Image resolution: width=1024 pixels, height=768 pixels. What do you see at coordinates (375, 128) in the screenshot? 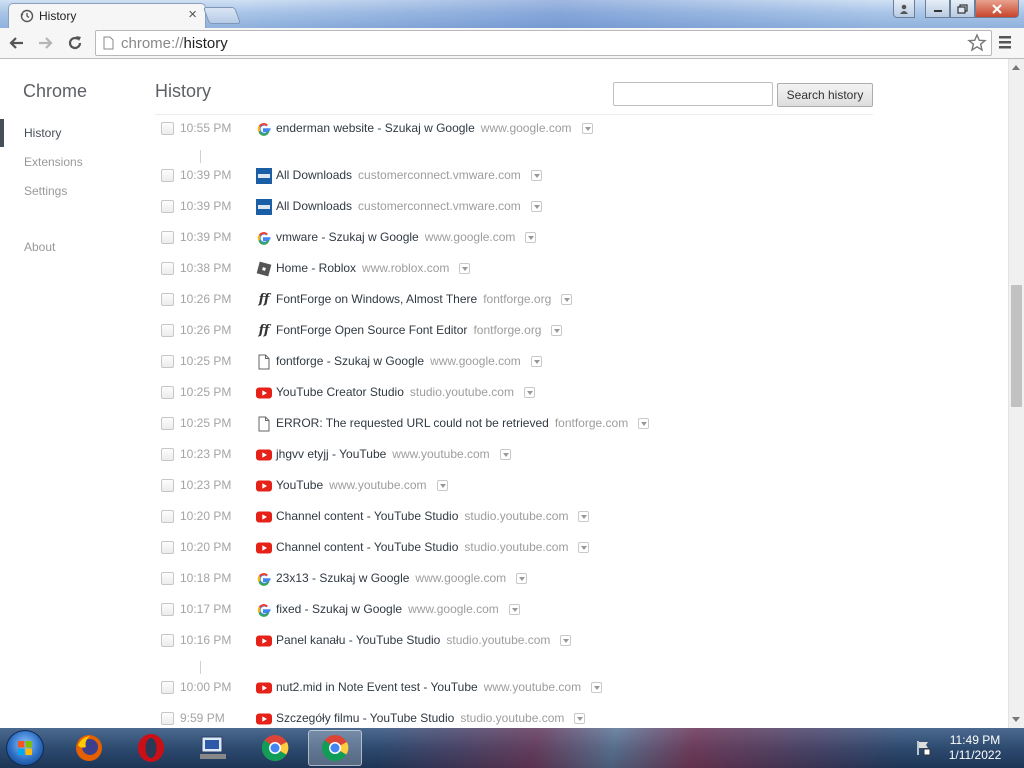
I see `entry-title-link: enderman website - Szukaj w Google` at bounding box center [375, 128].